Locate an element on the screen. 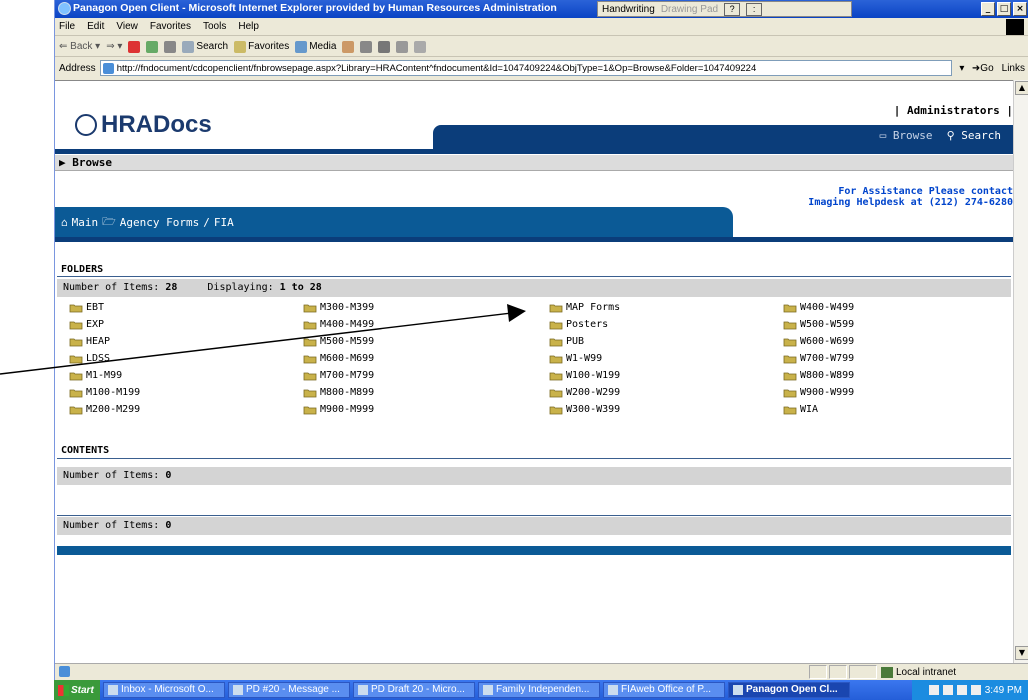 The width and height of the screenshot is (1028, 700). security-zone: Local intranet is located at coordinates (918, 672).